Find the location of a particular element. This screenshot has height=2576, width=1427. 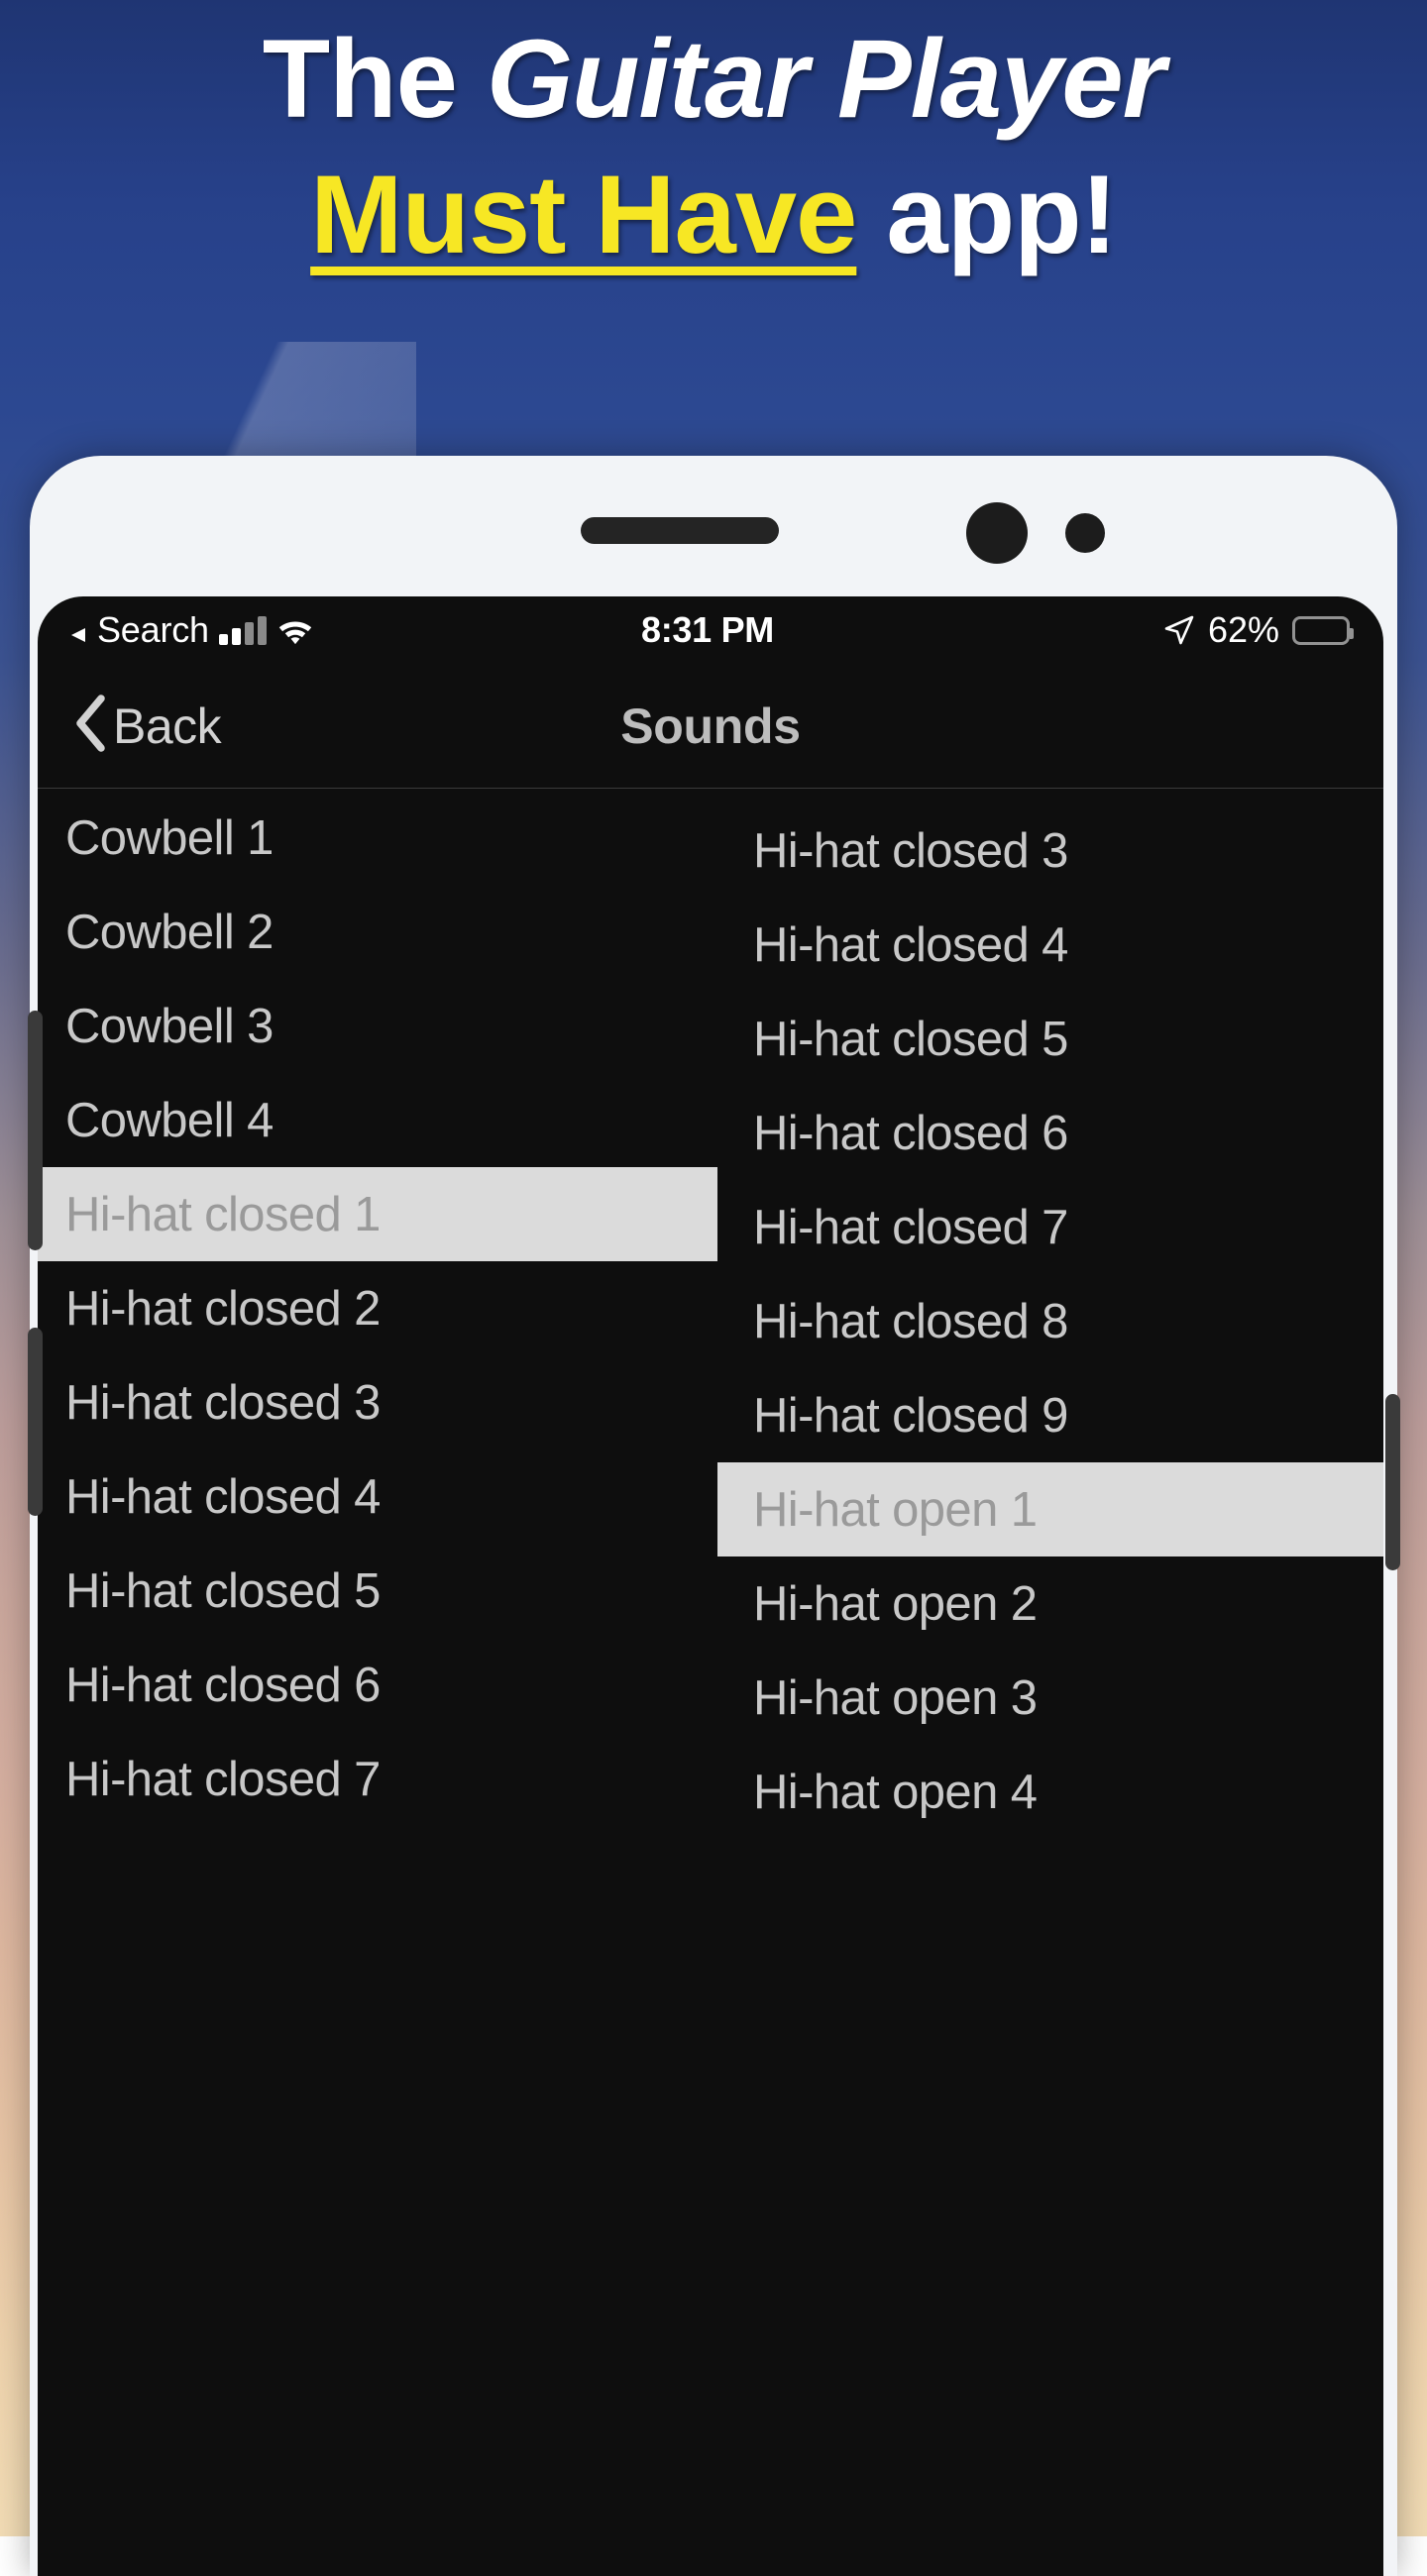

carrier-label: Search is located at coordinates (153, 630).